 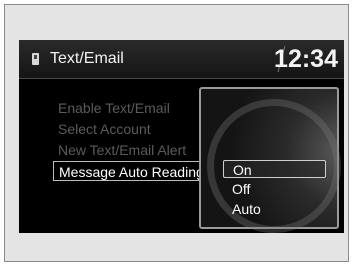 I want to click on option-off: Off, so click(x=274, y=189).